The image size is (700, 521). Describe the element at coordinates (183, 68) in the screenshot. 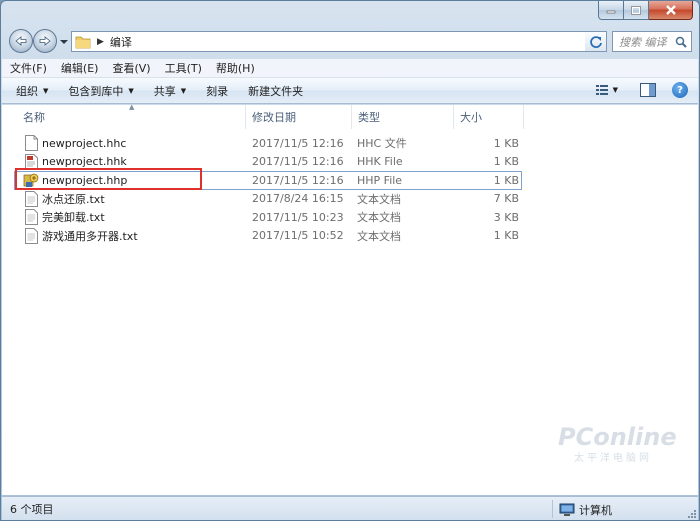

I see `menu-tools: 工具(T)` at that location.